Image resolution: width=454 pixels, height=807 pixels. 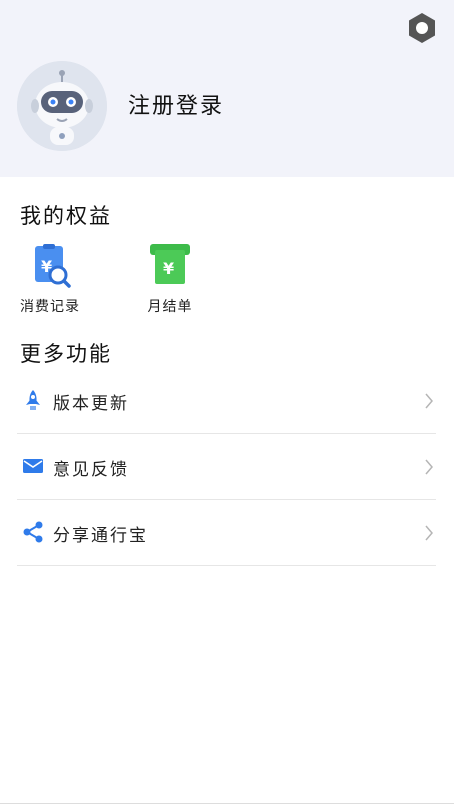 What do you see at coordinates (66, 354) in the screenshot?
I see `more-features-section-title: 更多功能` at bounding box center [66, 354].